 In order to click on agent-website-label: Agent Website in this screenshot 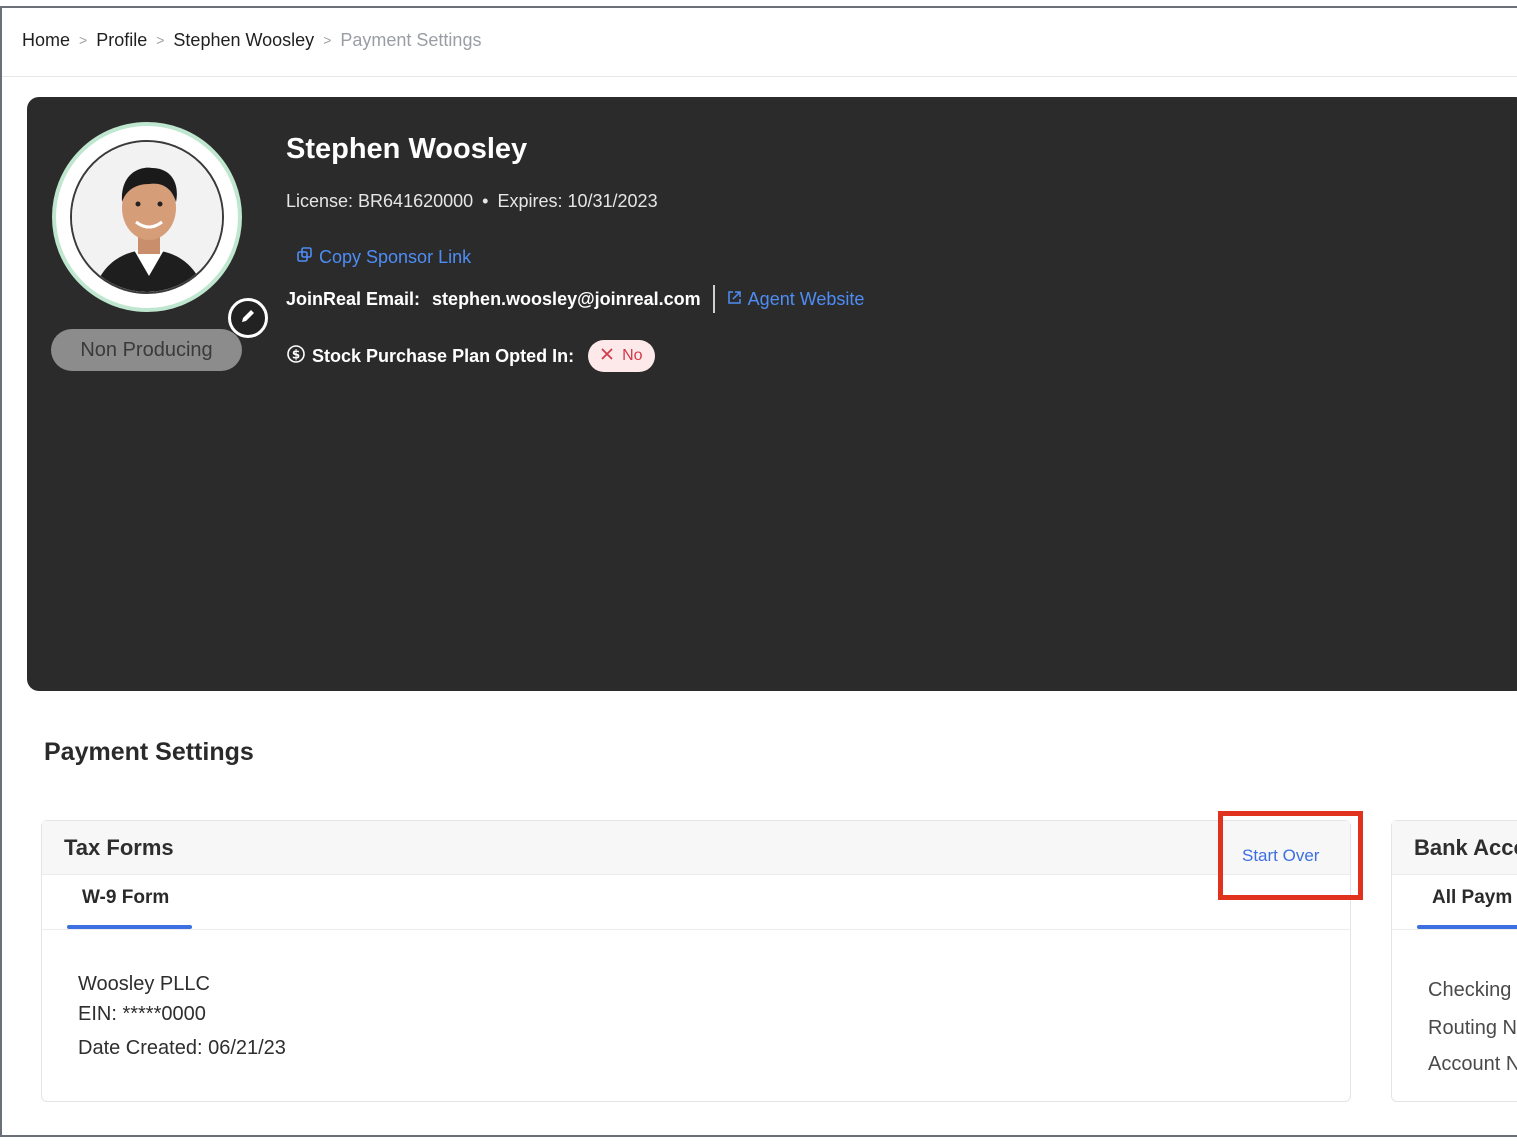, I will do `click(806, 298)`.